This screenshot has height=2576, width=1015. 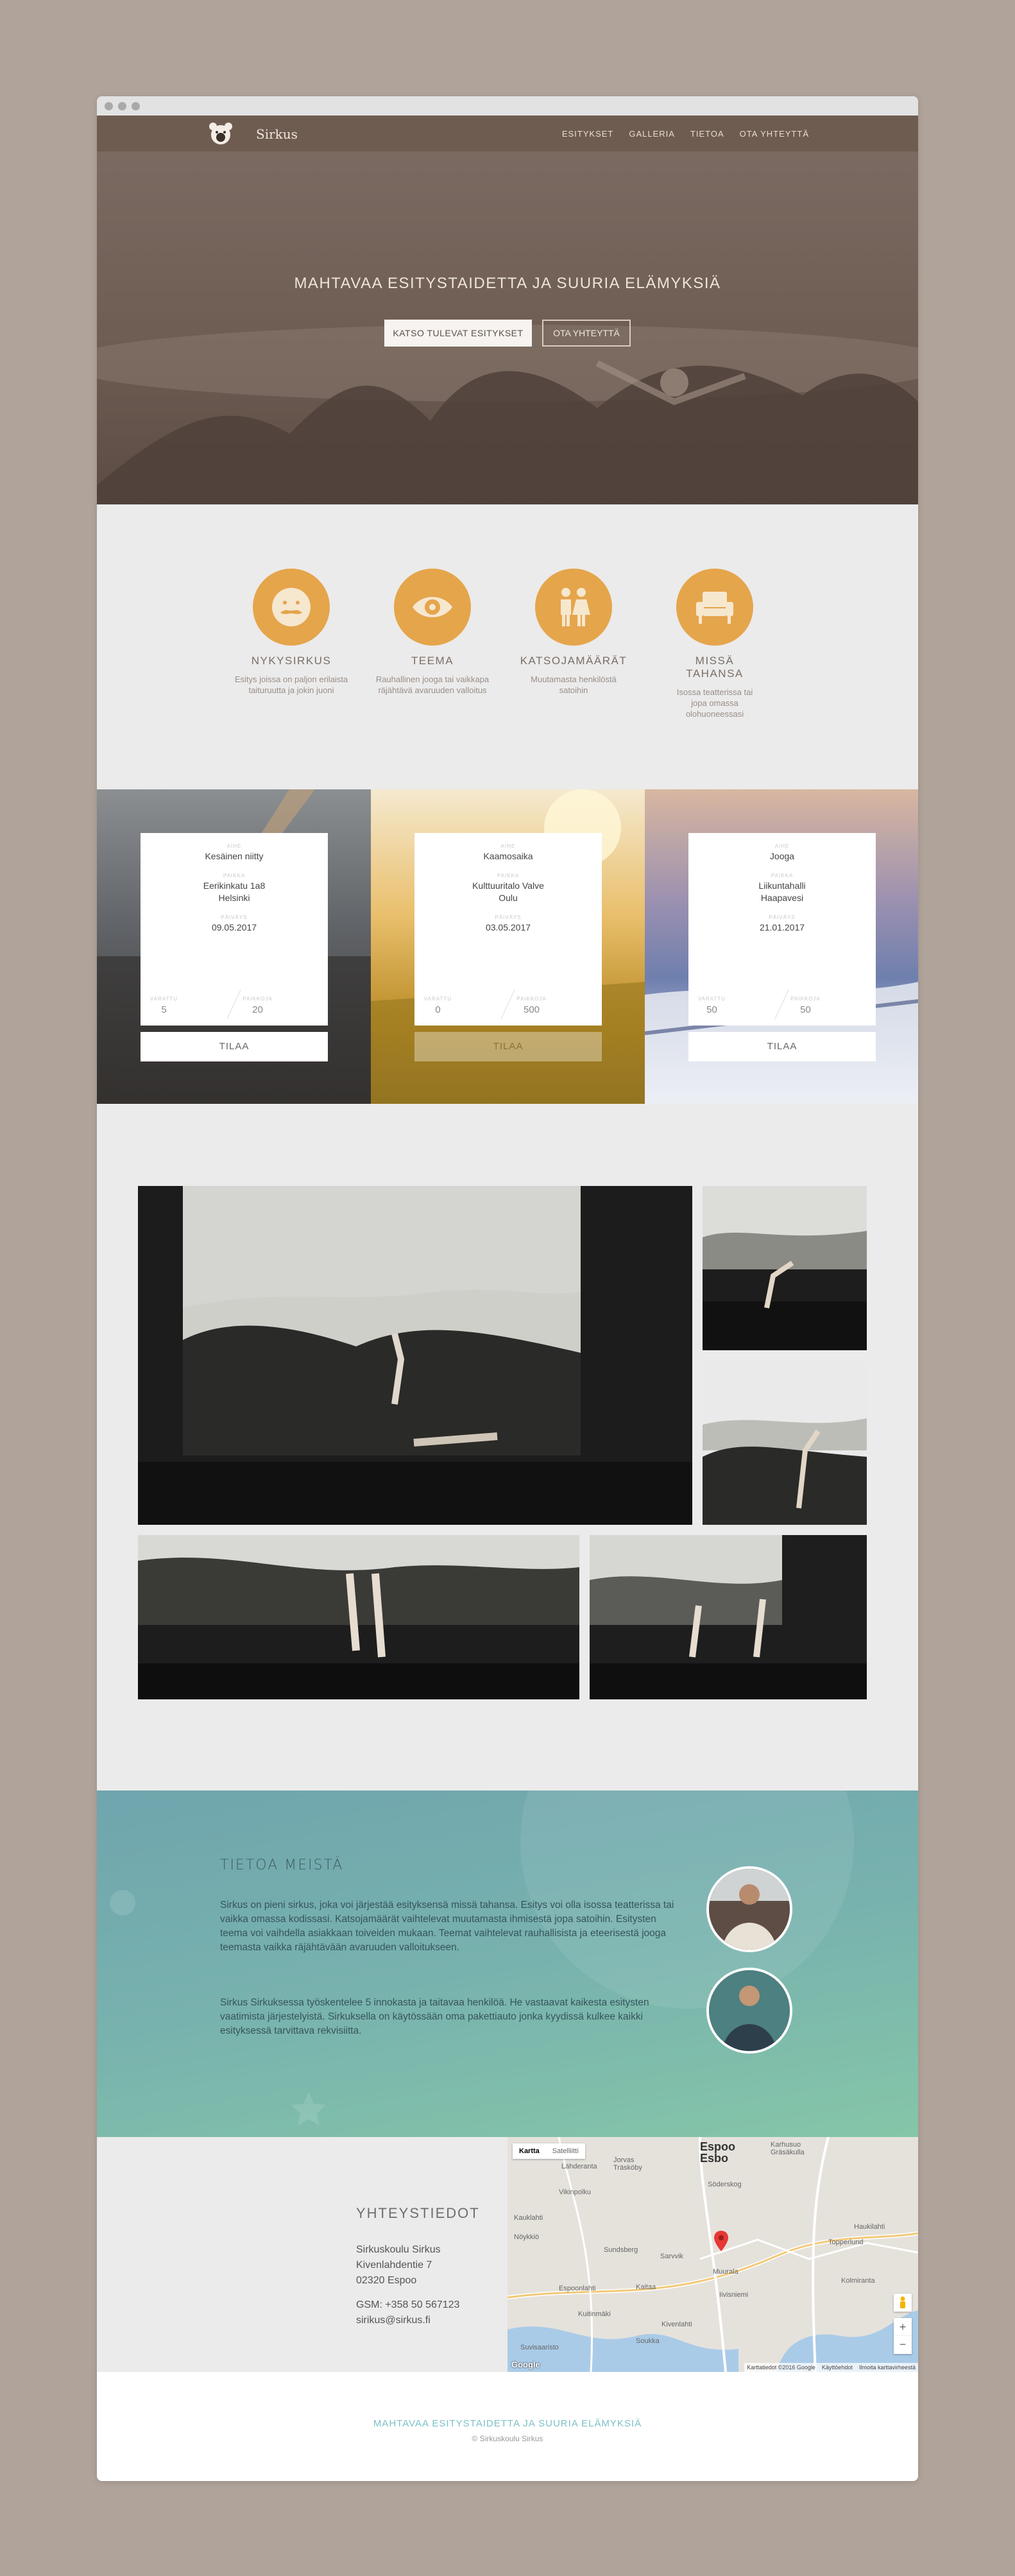 What do you see at coordinates (393, 2320) in the screenshot?
I see `contact-email: sirikus@sirkus.fi` at bounding box center [393, 2320].